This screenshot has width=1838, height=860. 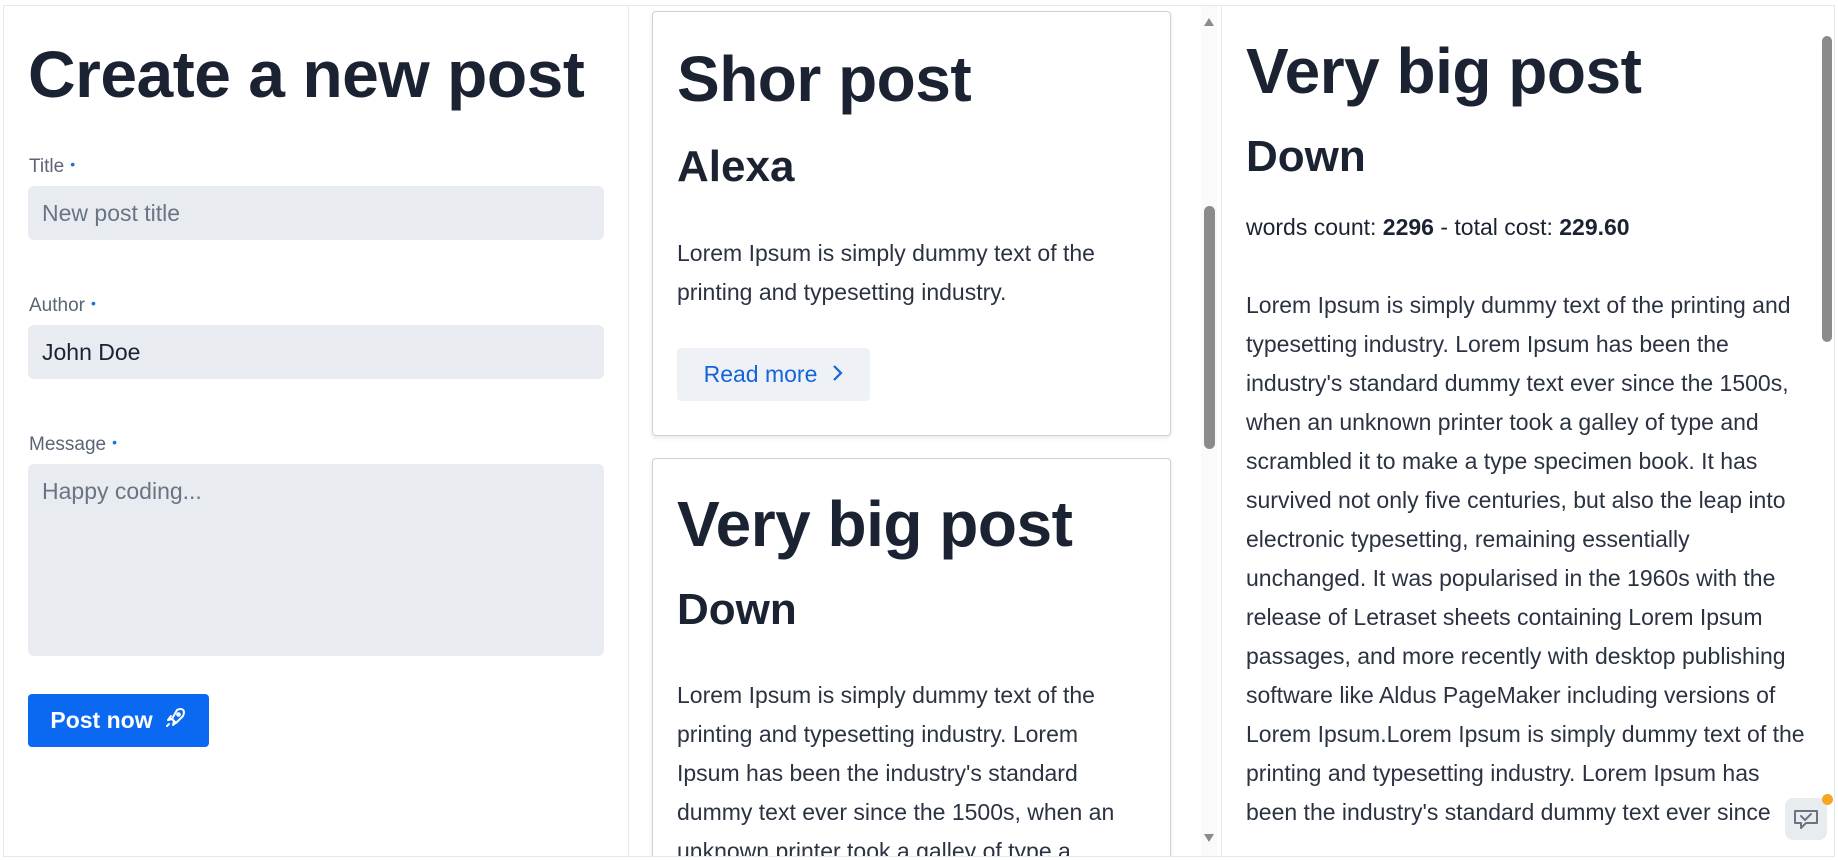 I want to click on chat-widget-icon, so click(x=1806, y=819).